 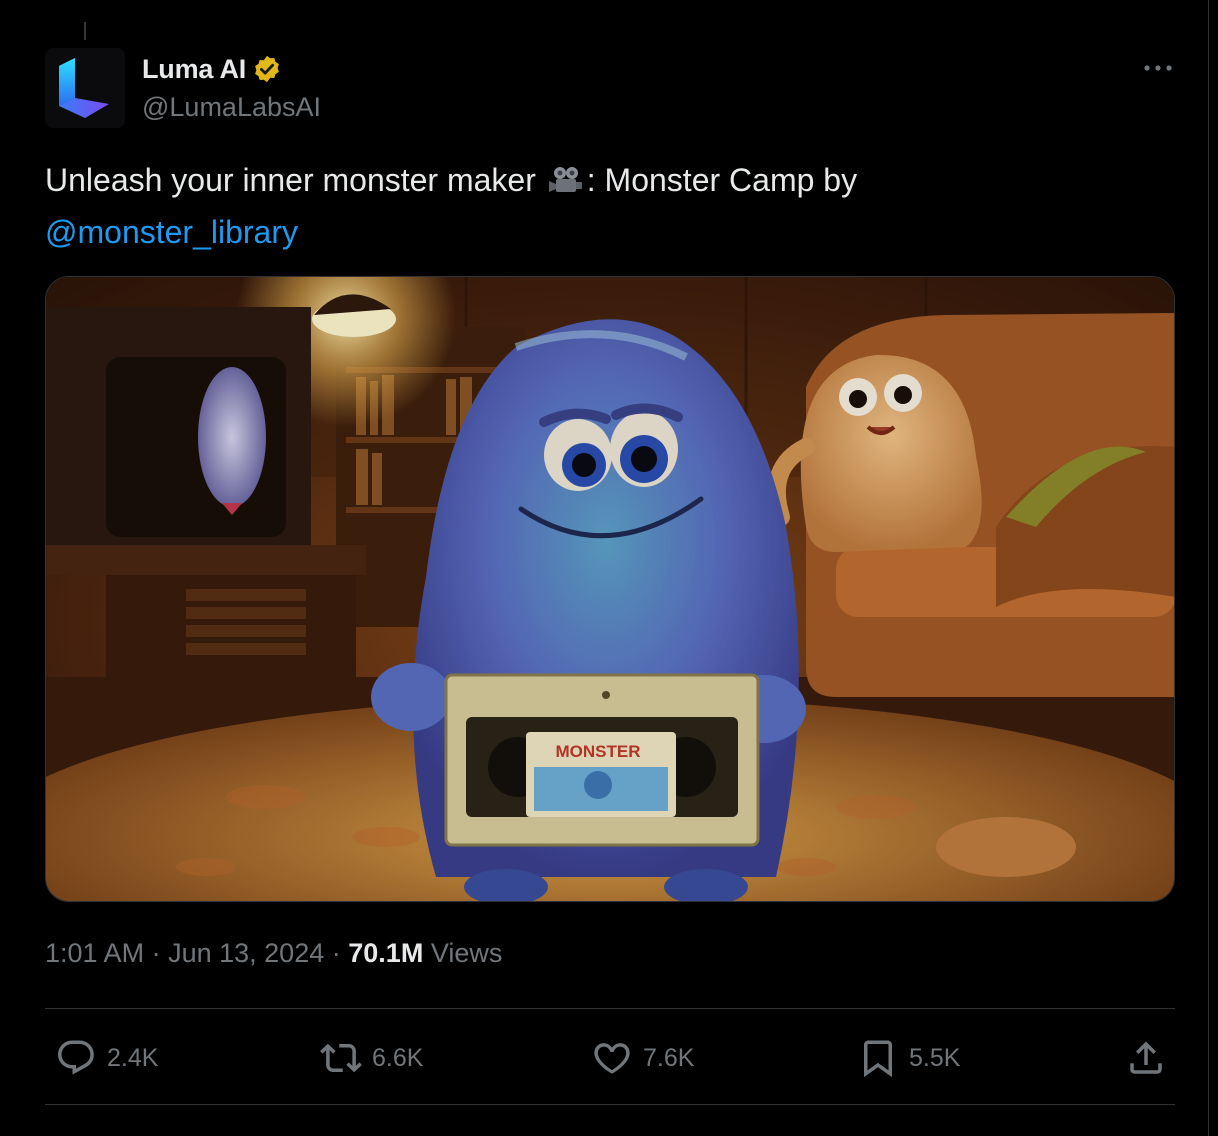 What do you see at coordinates (466, 953) in the screenshot?
I see `views-label: Views` at bounding box center [466, 953].